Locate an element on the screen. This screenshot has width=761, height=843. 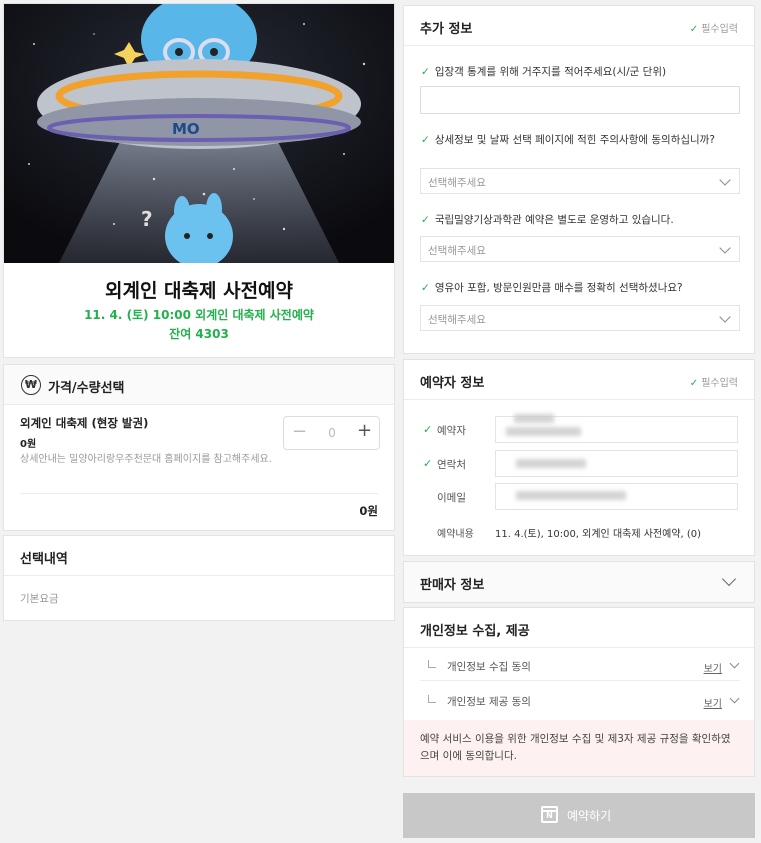
price-total: 0원 is located at coordinates (368, 511).